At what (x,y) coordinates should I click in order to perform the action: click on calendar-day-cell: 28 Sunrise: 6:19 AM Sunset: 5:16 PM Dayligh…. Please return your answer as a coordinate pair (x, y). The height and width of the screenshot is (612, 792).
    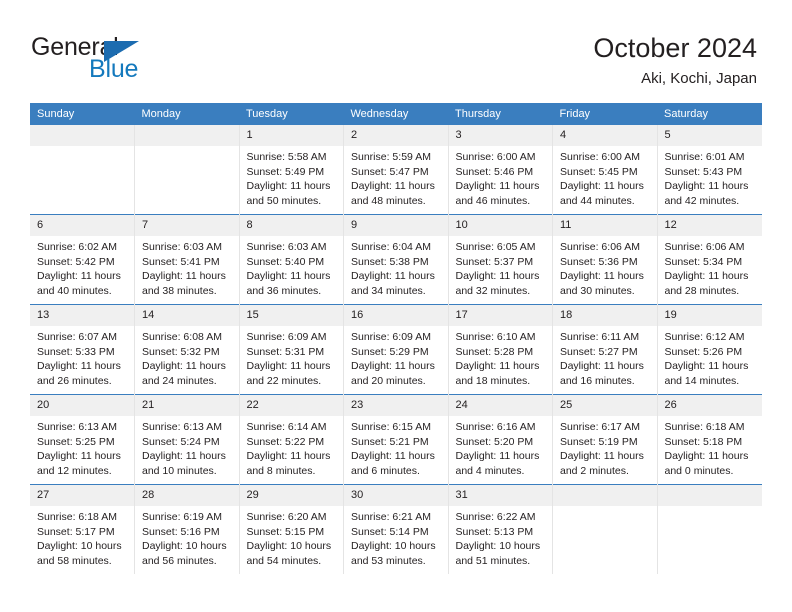
    Looking at the image, I should click on (186, 529).